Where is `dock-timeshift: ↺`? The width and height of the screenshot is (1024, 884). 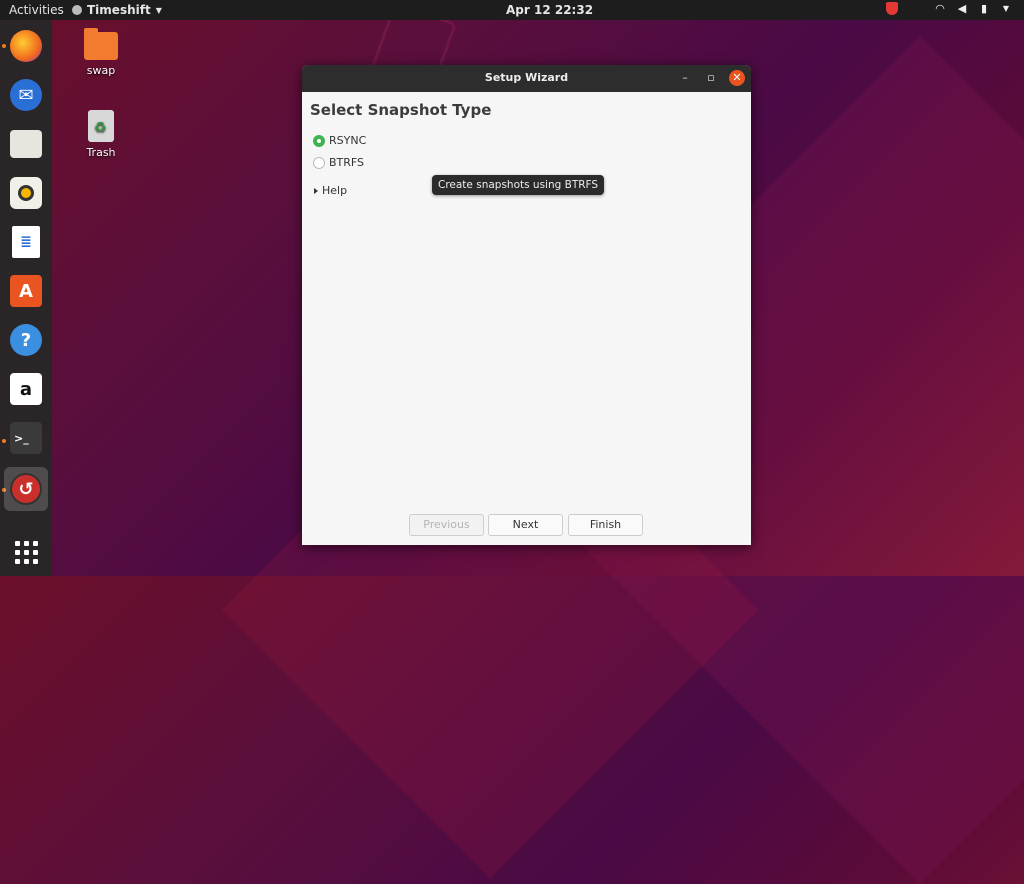 dock-timeshift: ↺ is located at coordinates (26, 489).